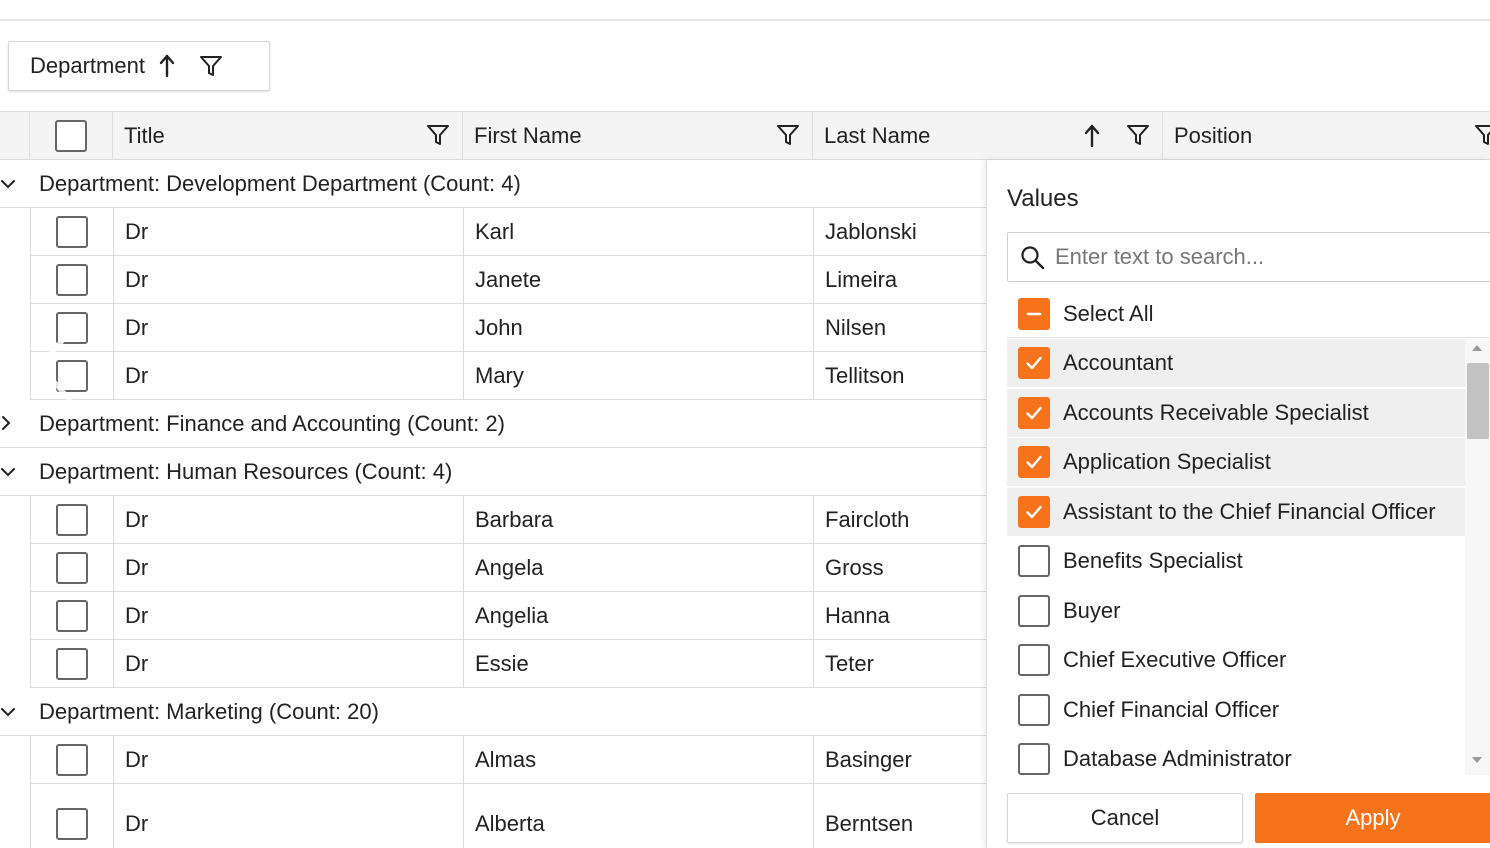 This screenshot has width=1490, height=848. What do you see at coordinates (1326, 135) in the screenshot?
I see `column-header-position: Position` at bounding box center [1326, 135].